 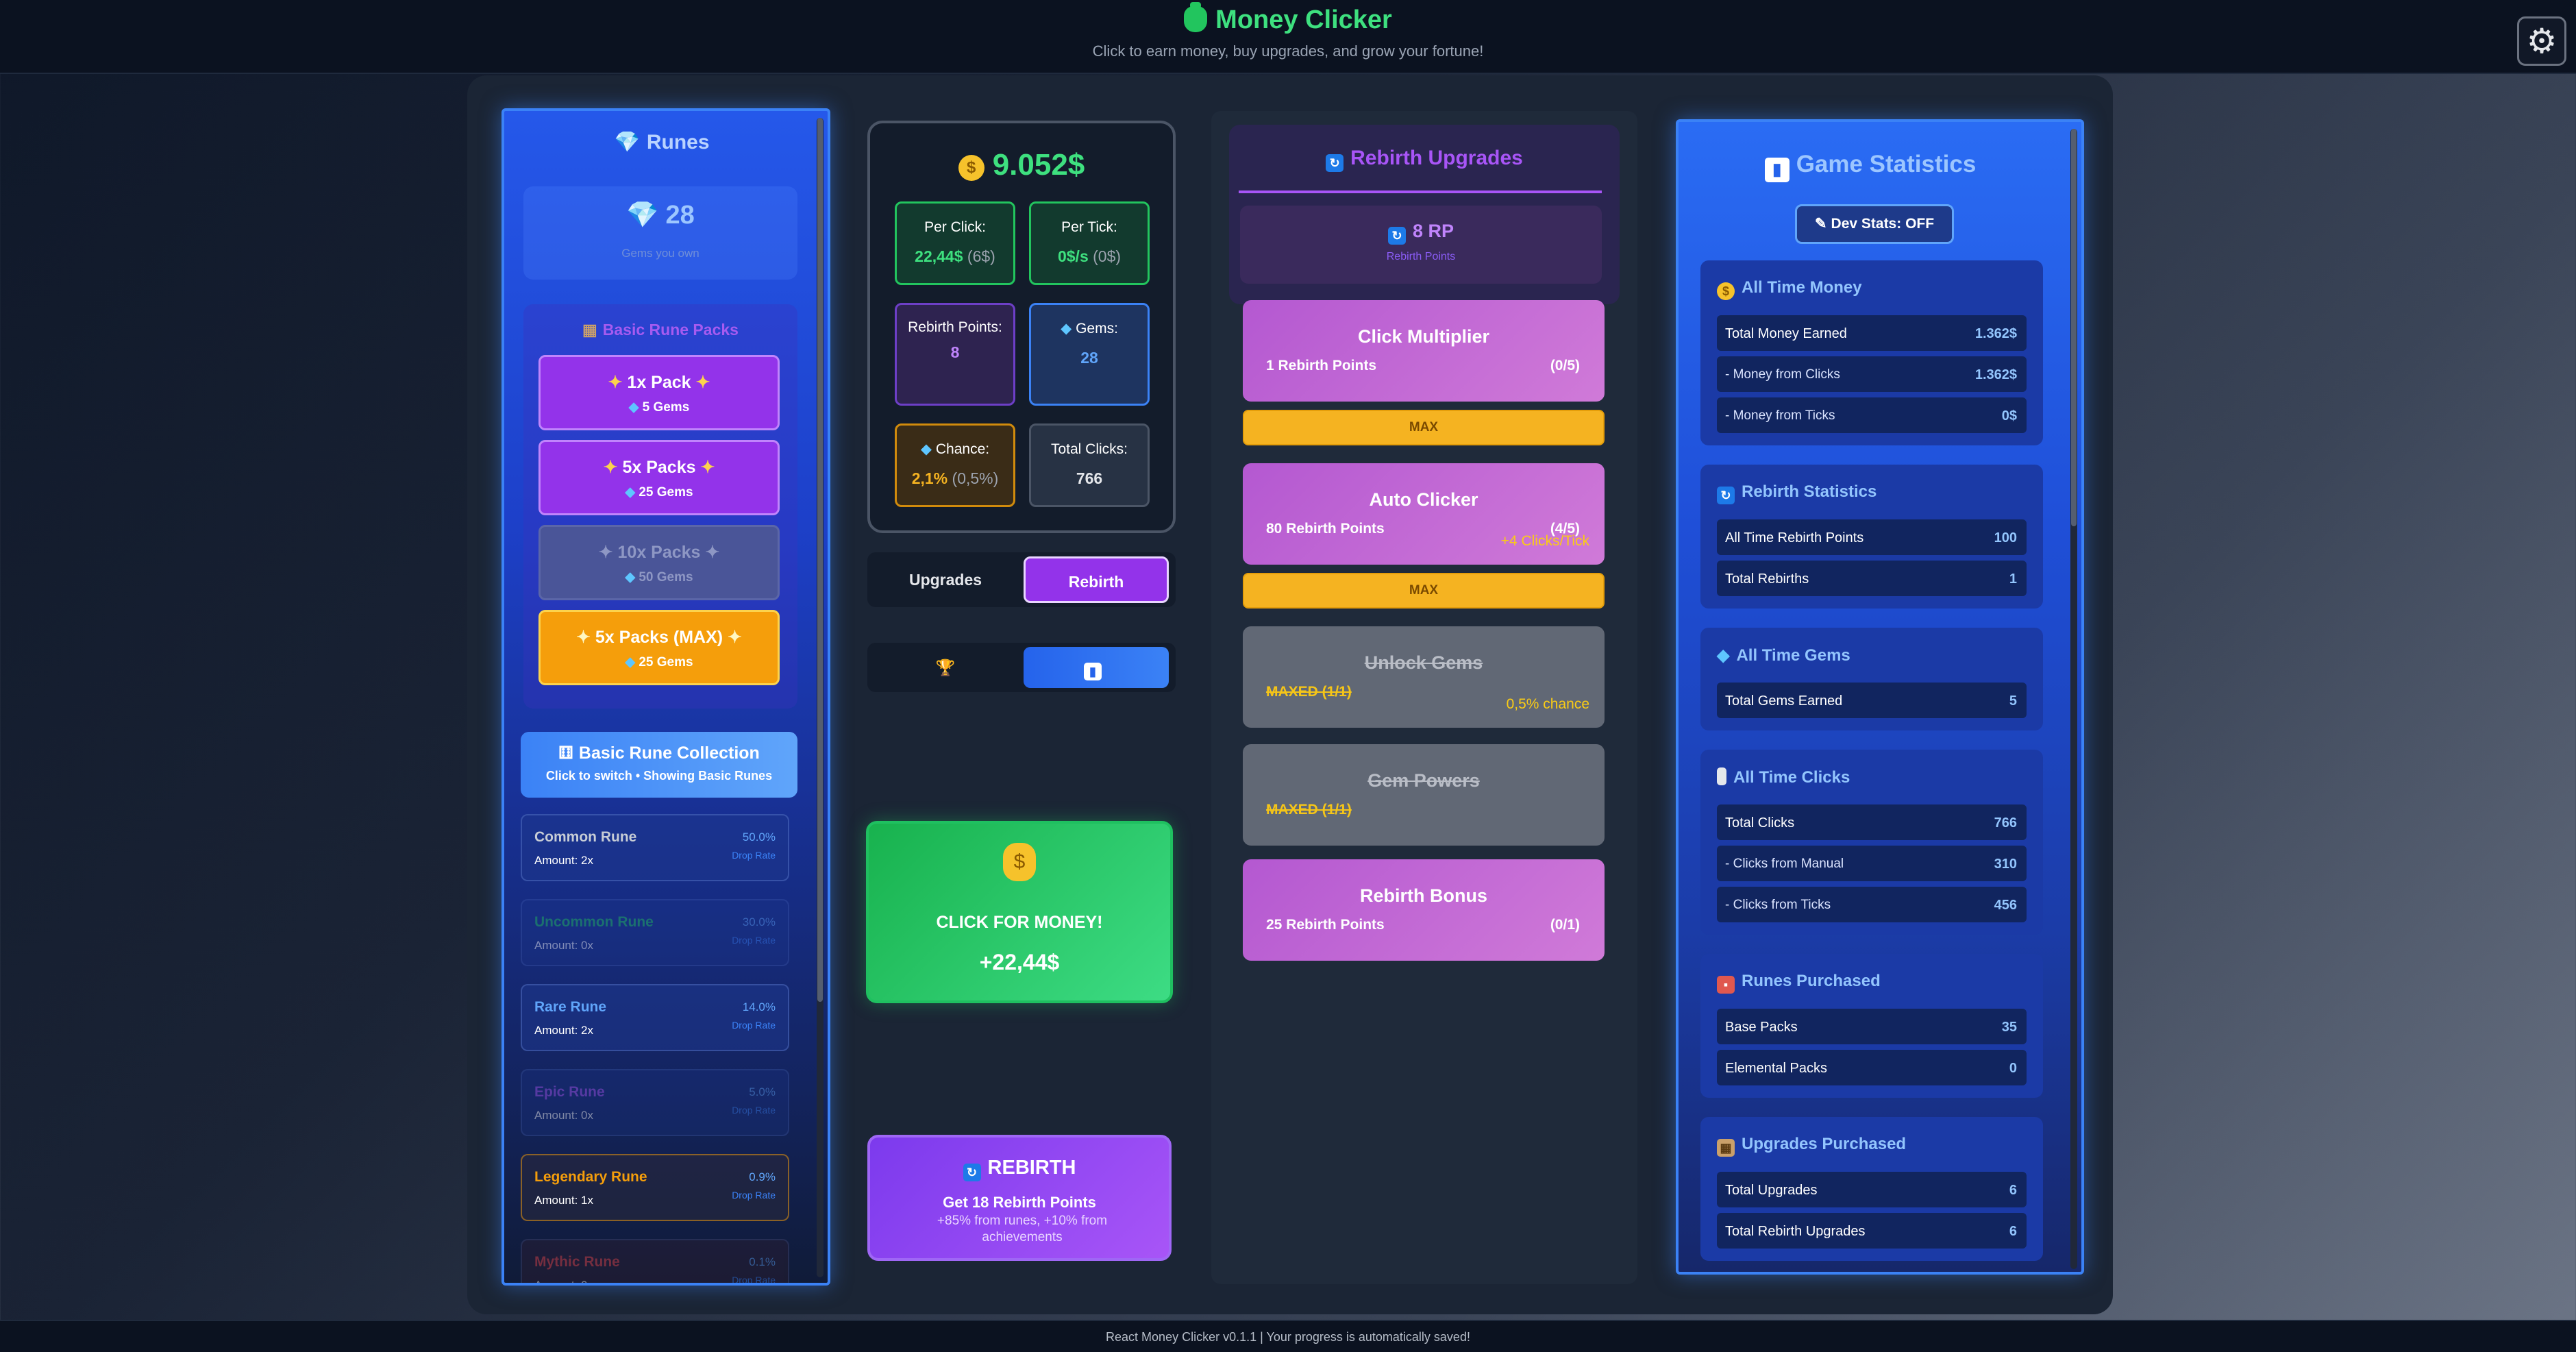 What do you see at coordinates (585, 837) in the screenshot?
I see `rune-name: Common Rune` at bounding box center [585, 837].